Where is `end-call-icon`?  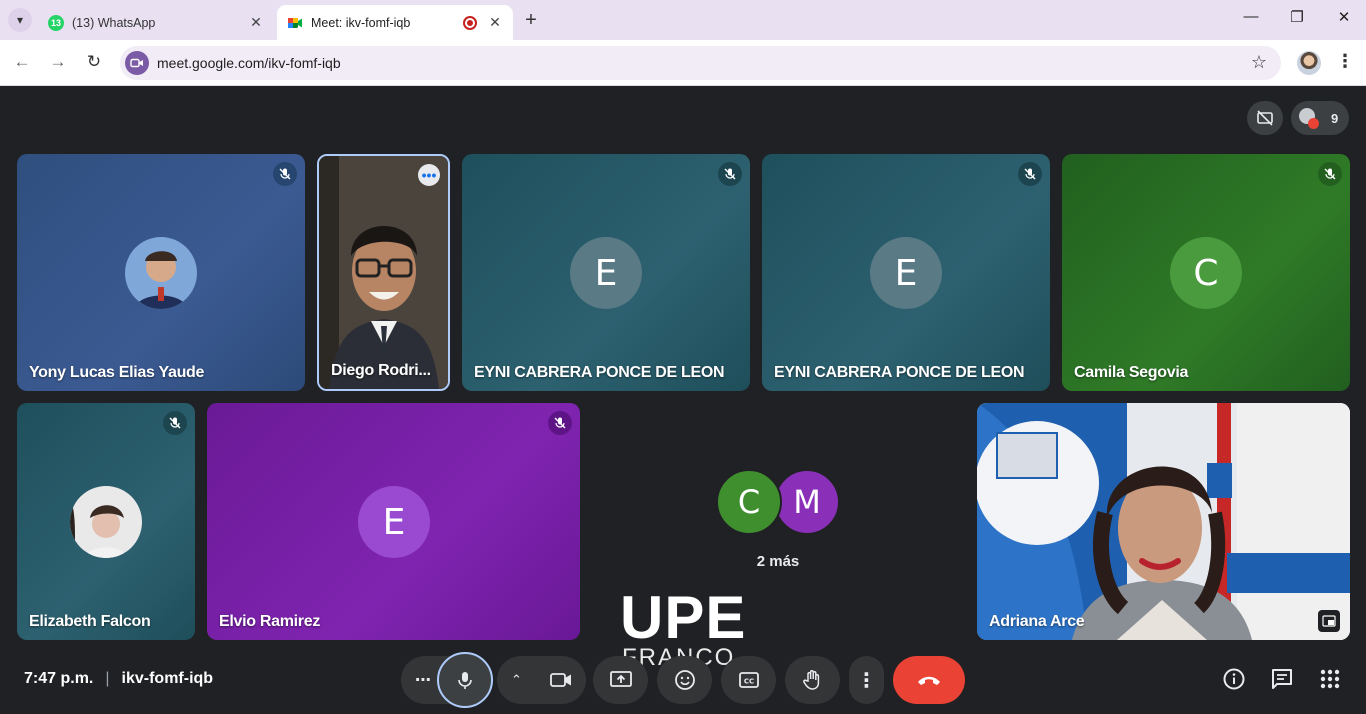
end-call-icon is located at coordinates (929, 680).